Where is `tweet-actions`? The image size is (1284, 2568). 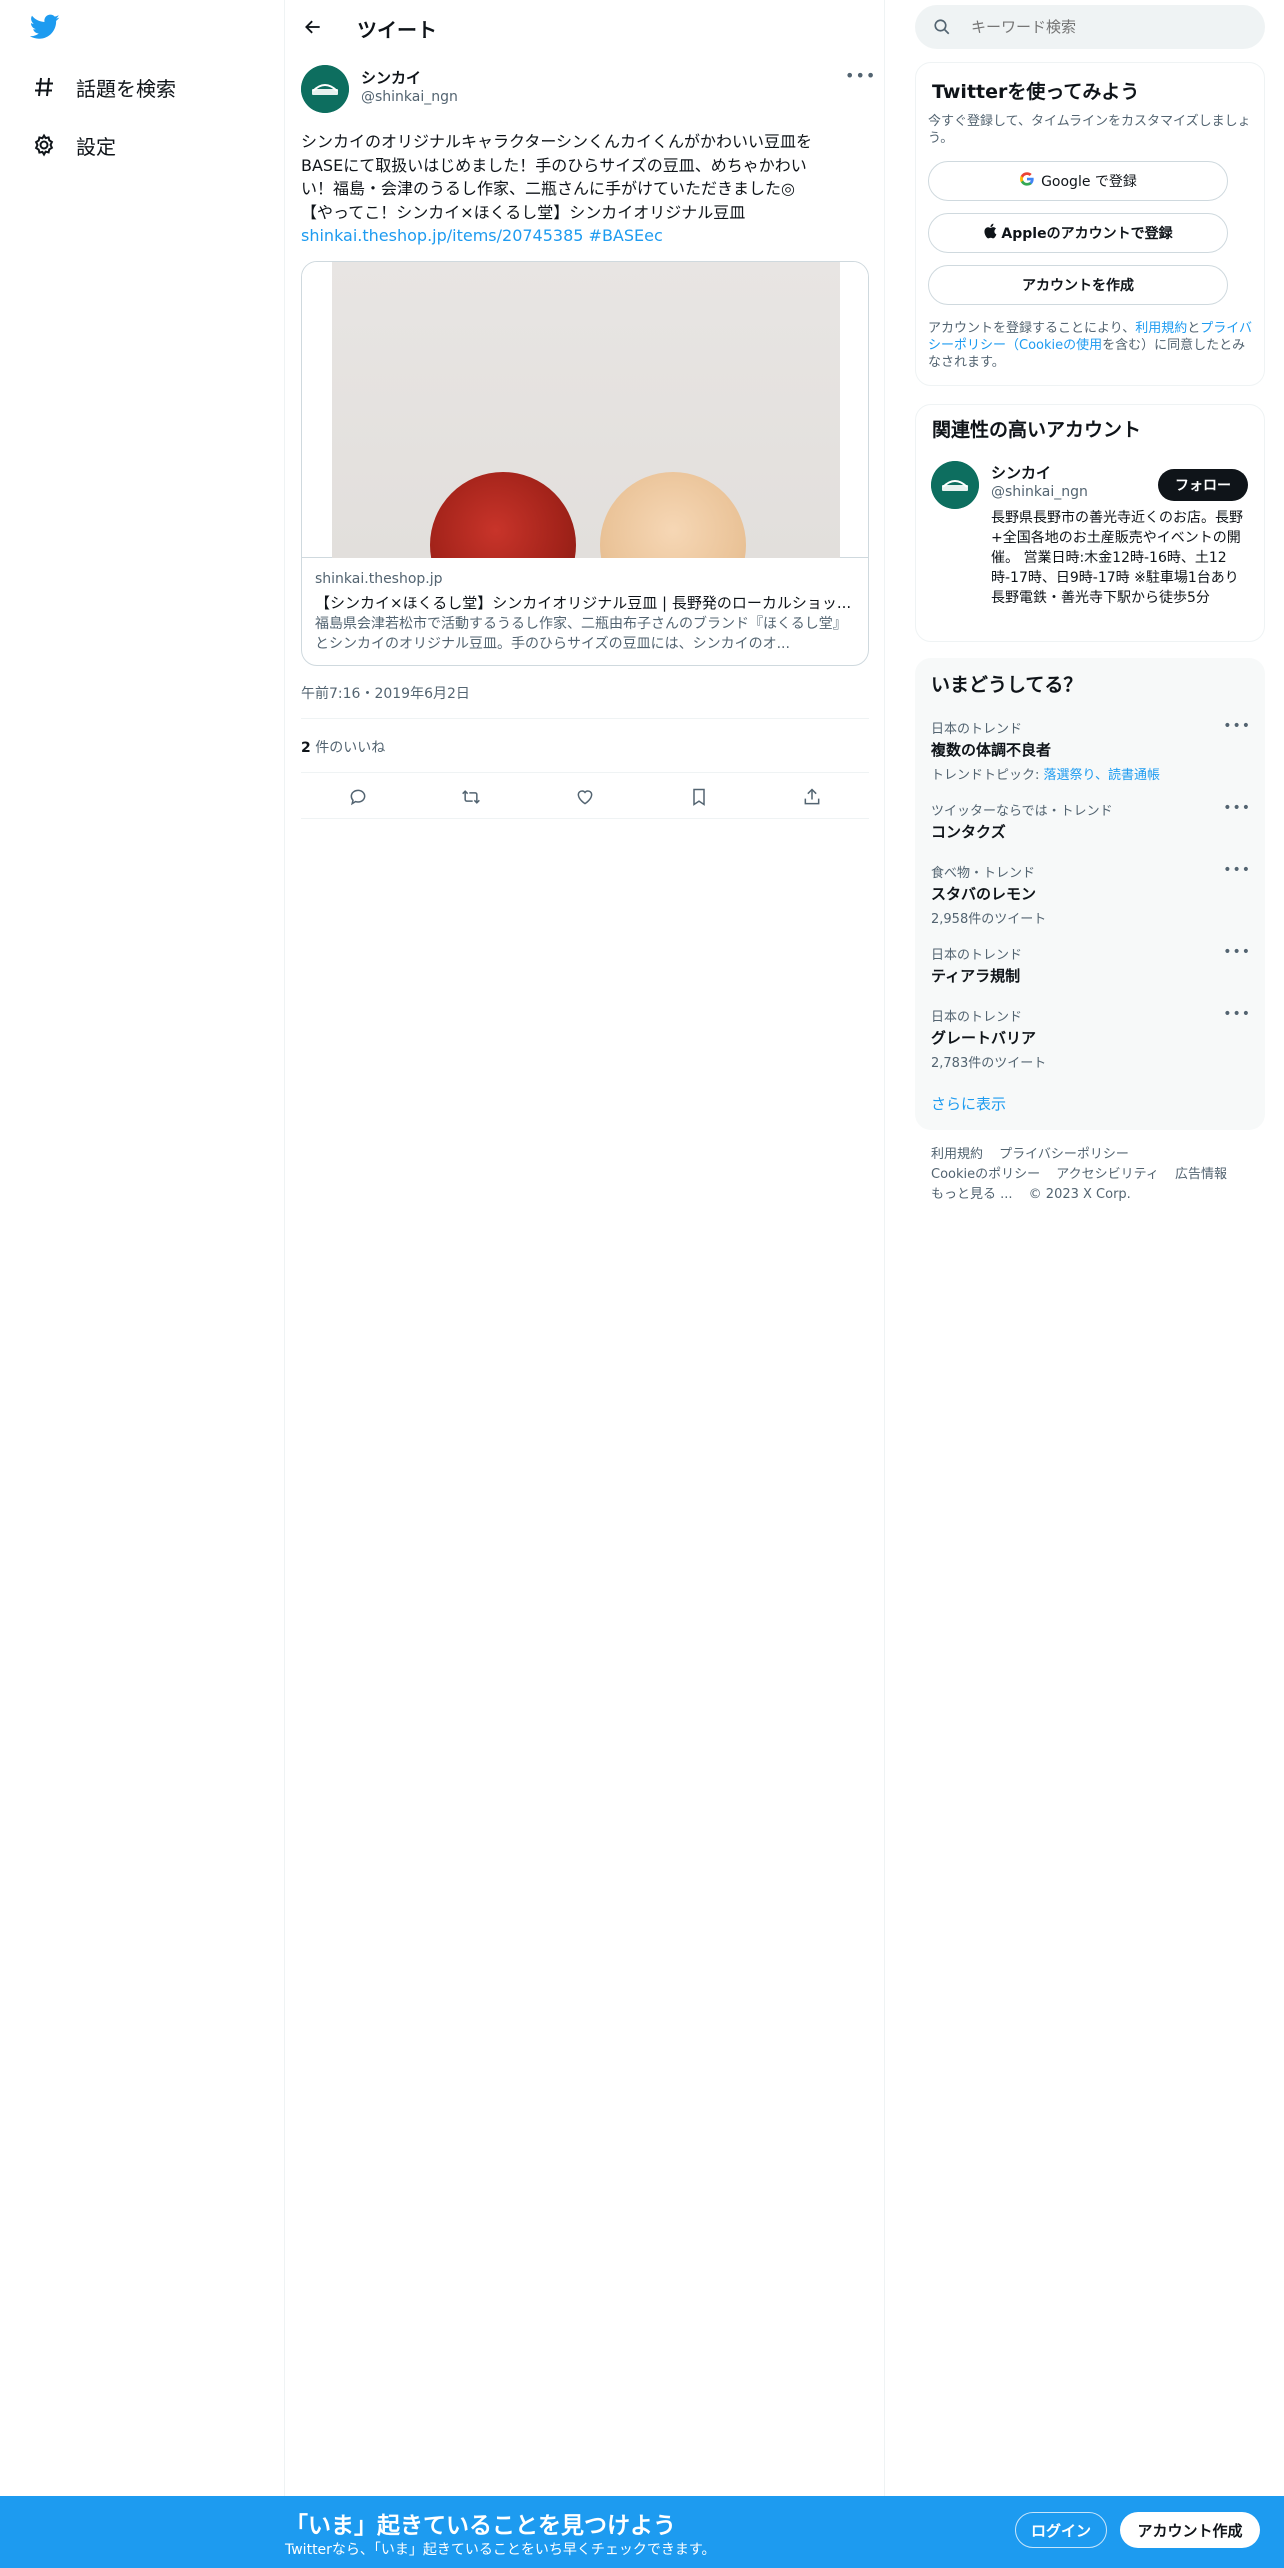 tweet-actions is located at coordinates (585, 797).